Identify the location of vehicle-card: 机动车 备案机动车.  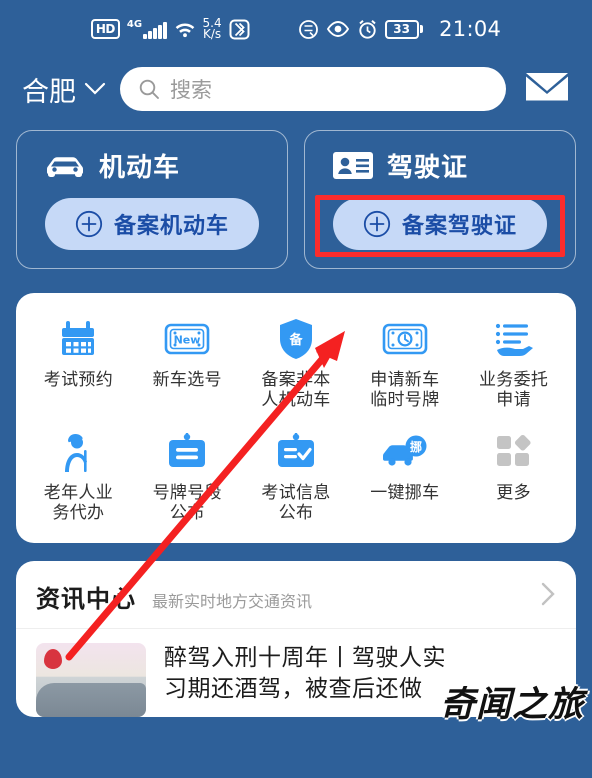
(152, 199).